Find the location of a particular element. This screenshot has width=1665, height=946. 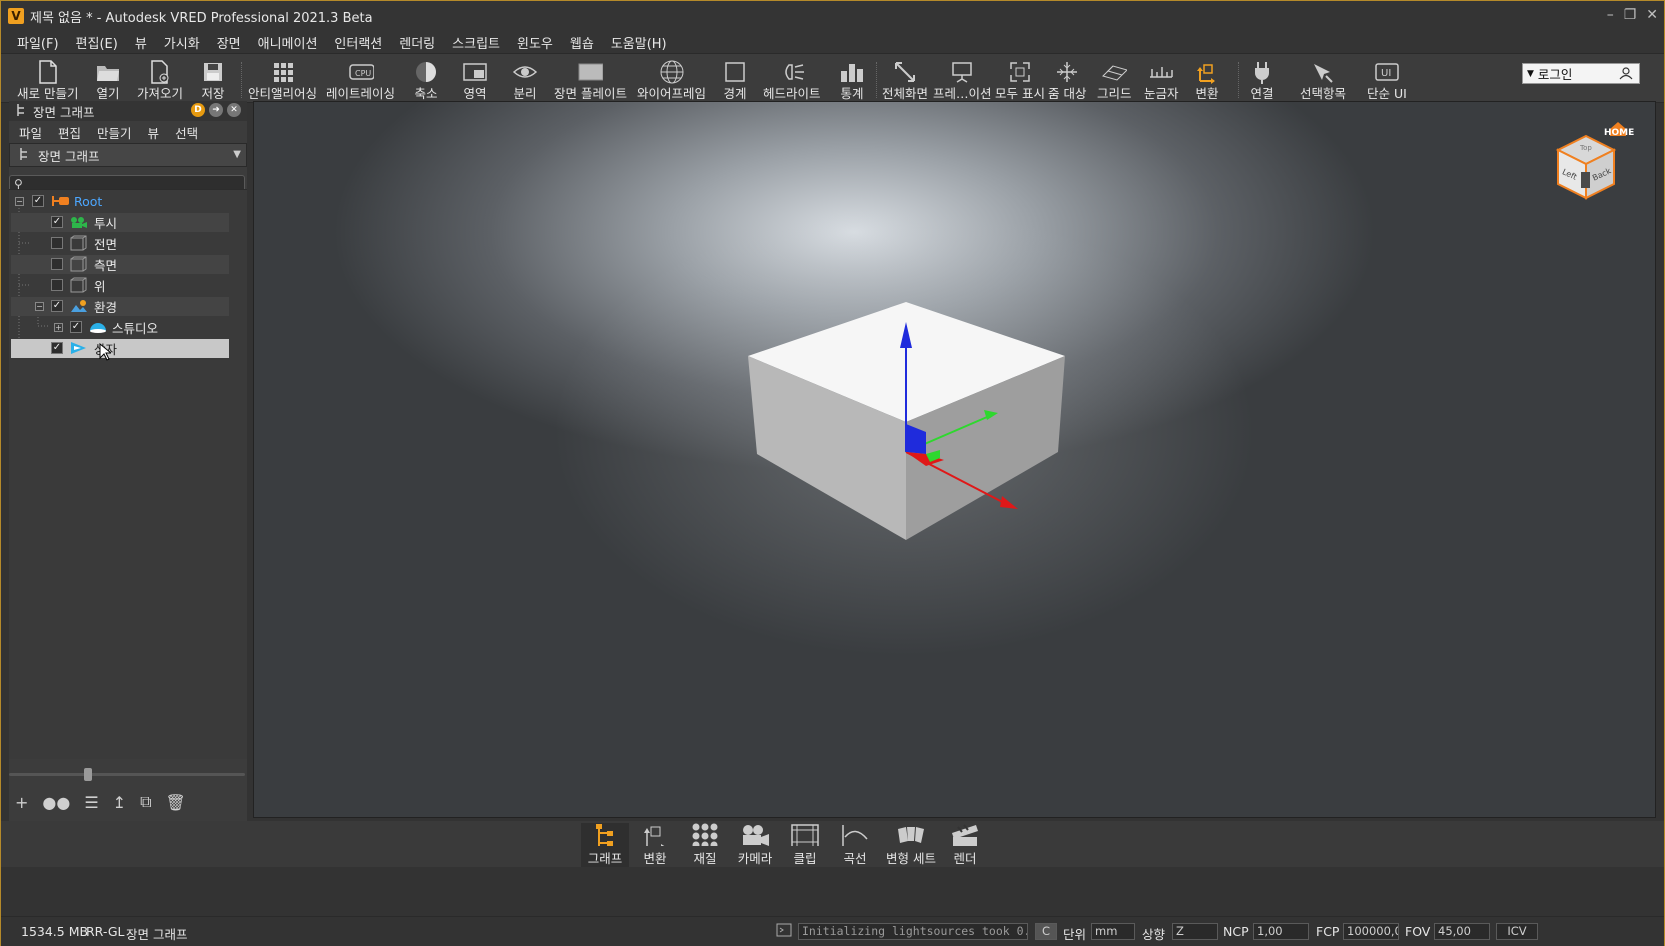

tree-row-perspective: ✓ 투시 is located at coordinates (120, 222).